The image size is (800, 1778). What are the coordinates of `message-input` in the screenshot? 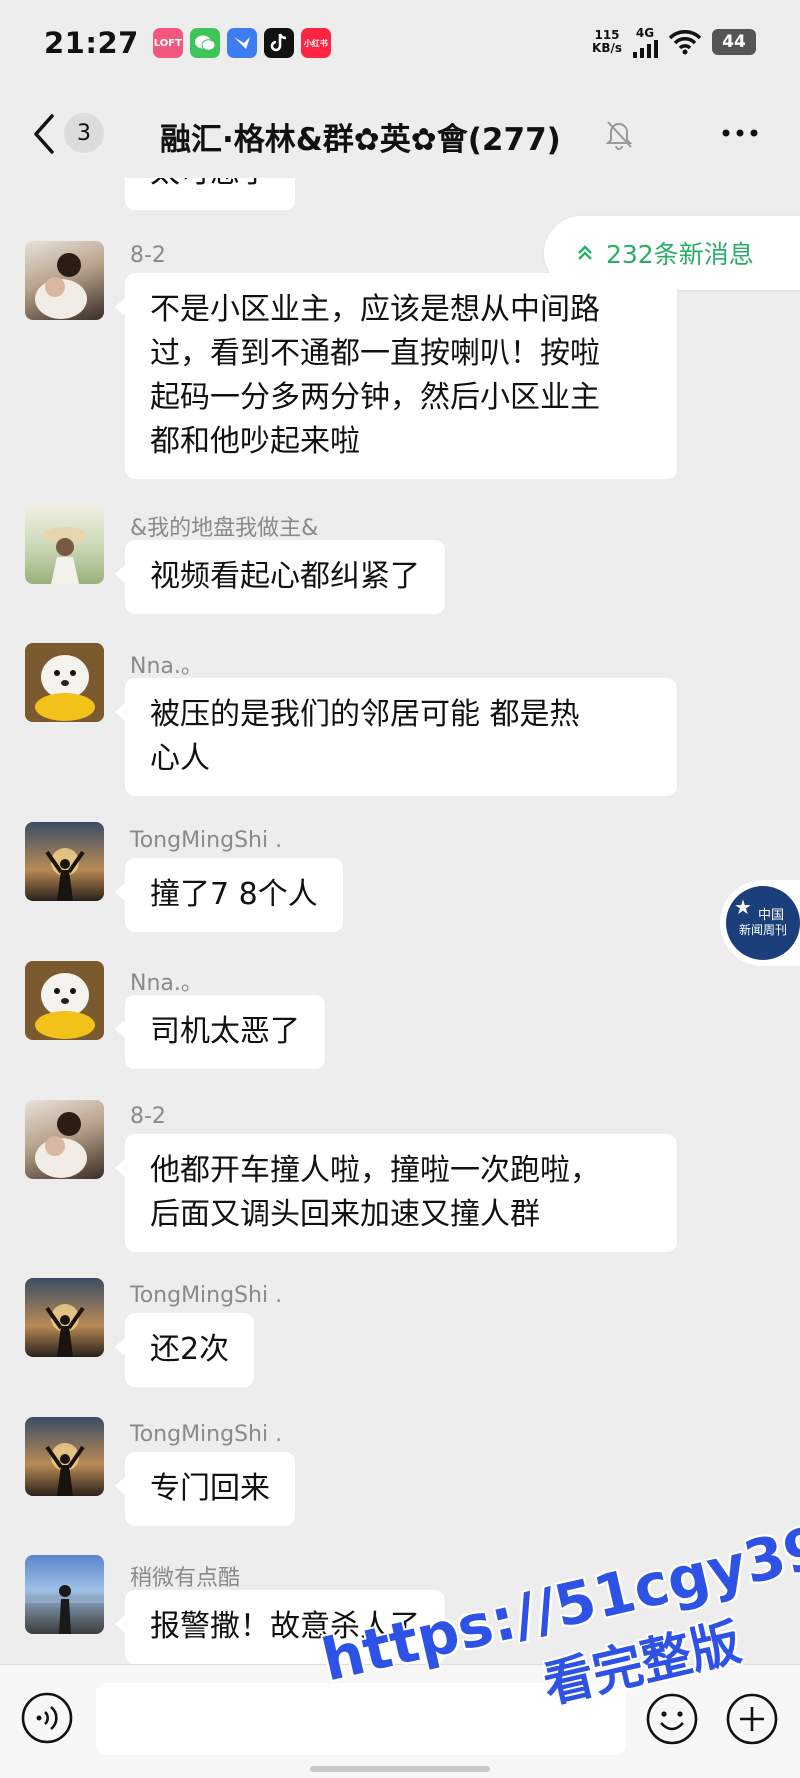 It's located at (361, 1719).